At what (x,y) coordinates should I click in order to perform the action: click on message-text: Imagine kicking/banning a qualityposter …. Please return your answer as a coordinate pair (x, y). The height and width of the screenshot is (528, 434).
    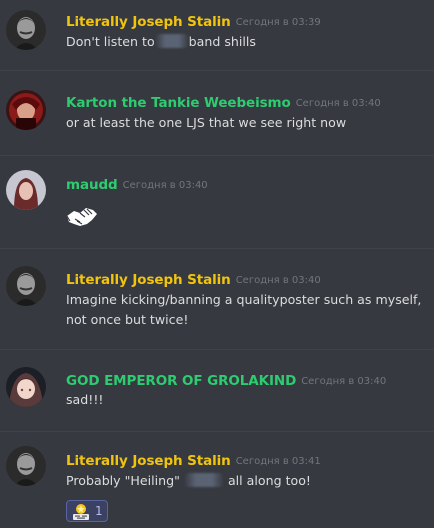
    Looking at the image, I should click on (244, 309).